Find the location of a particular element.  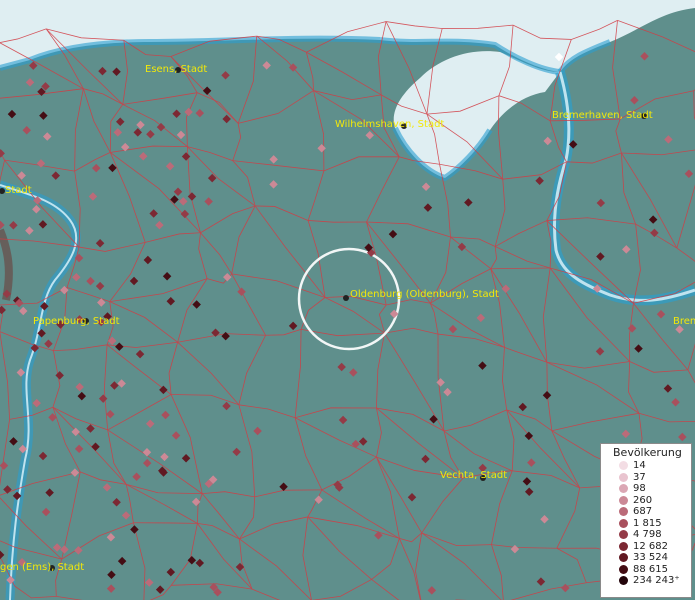

city-dot is located at coordinates (346, 298).